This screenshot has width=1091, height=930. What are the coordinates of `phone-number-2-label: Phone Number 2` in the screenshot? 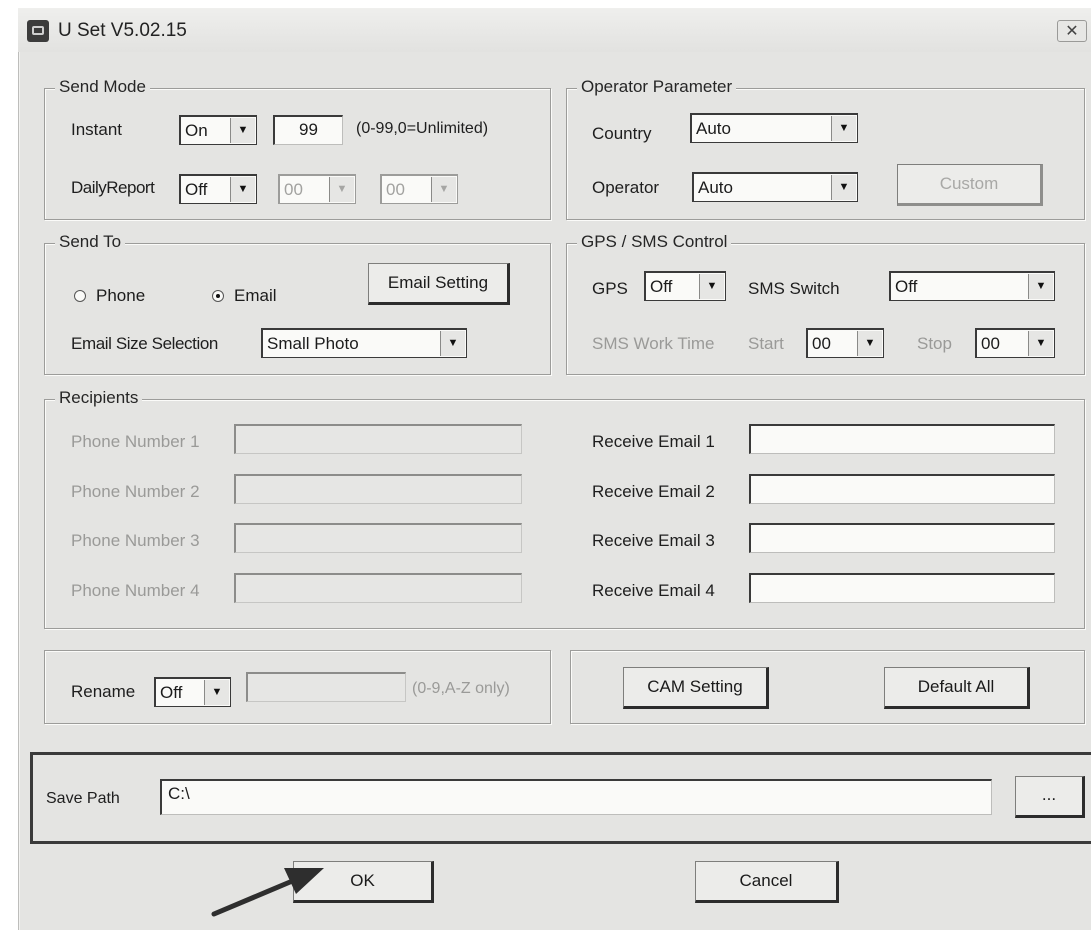 It's located at (135, 491).